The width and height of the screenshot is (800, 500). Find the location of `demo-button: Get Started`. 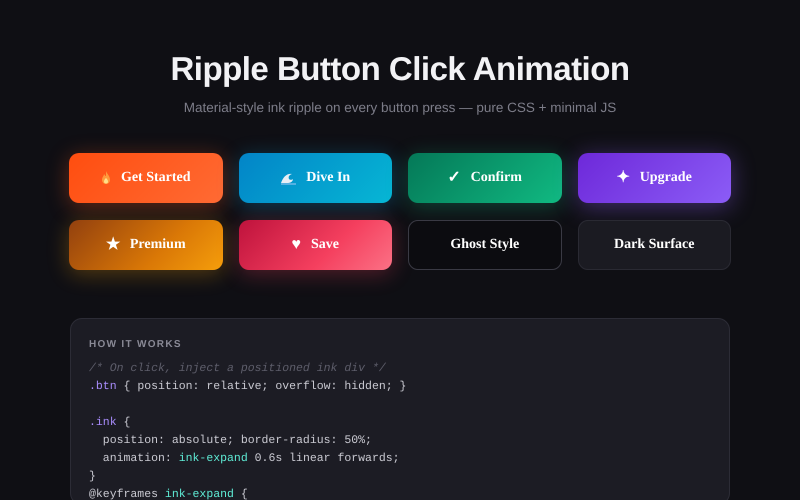

demo-button: Get Started is located at coordinates (145, 178).